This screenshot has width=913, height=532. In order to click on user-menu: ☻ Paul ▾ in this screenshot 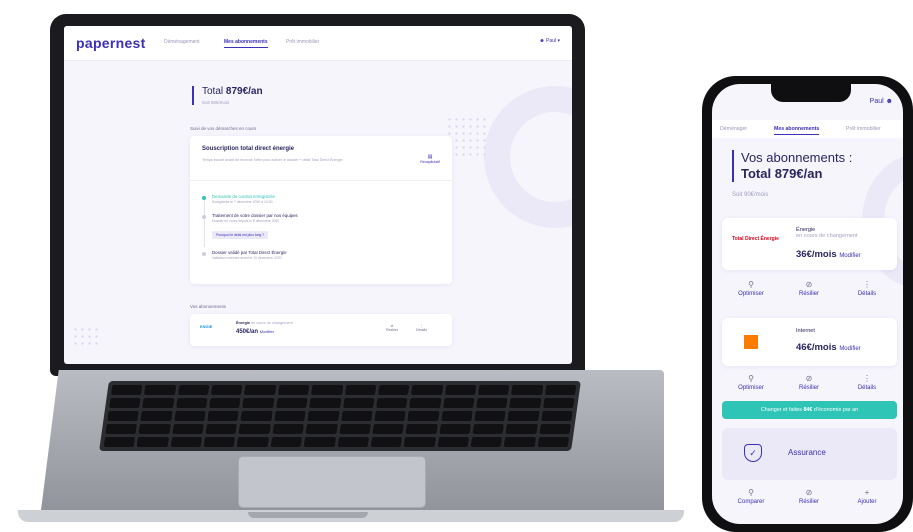, I will do `click(549, 41)`.